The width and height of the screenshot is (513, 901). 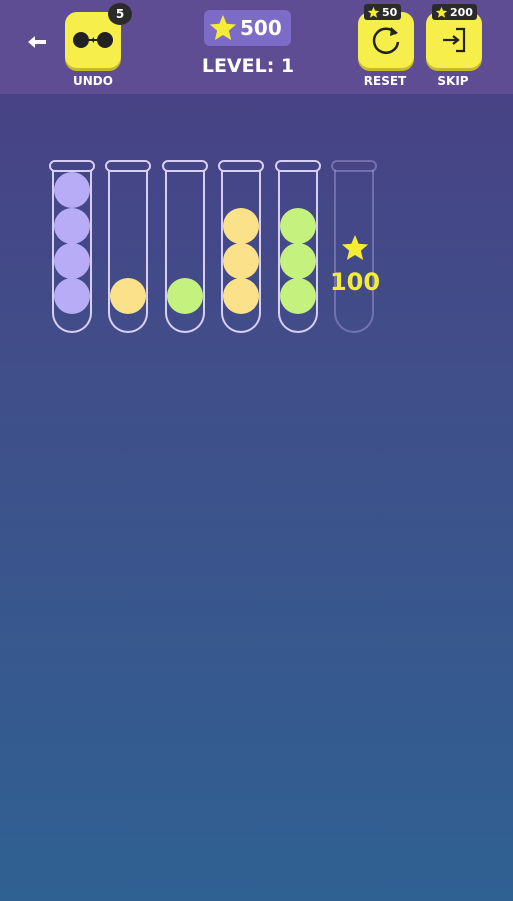 I want to click on reset-cost-badge: 50, so click(x=383, y=12).